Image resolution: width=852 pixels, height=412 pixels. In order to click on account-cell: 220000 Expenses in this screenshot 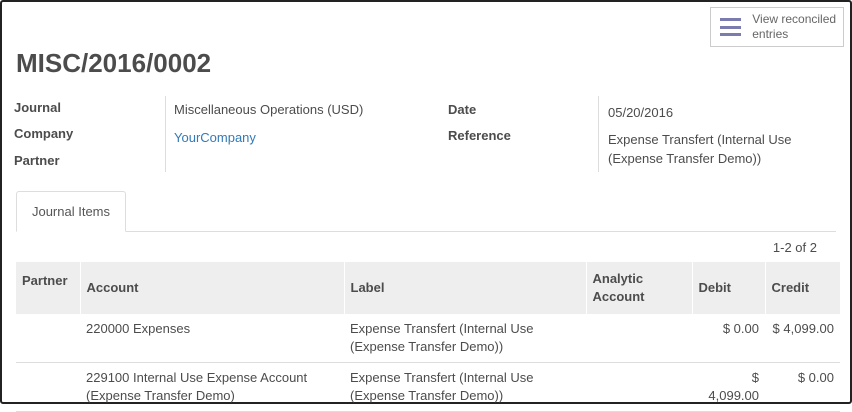, I will do `click(212, 338)`.